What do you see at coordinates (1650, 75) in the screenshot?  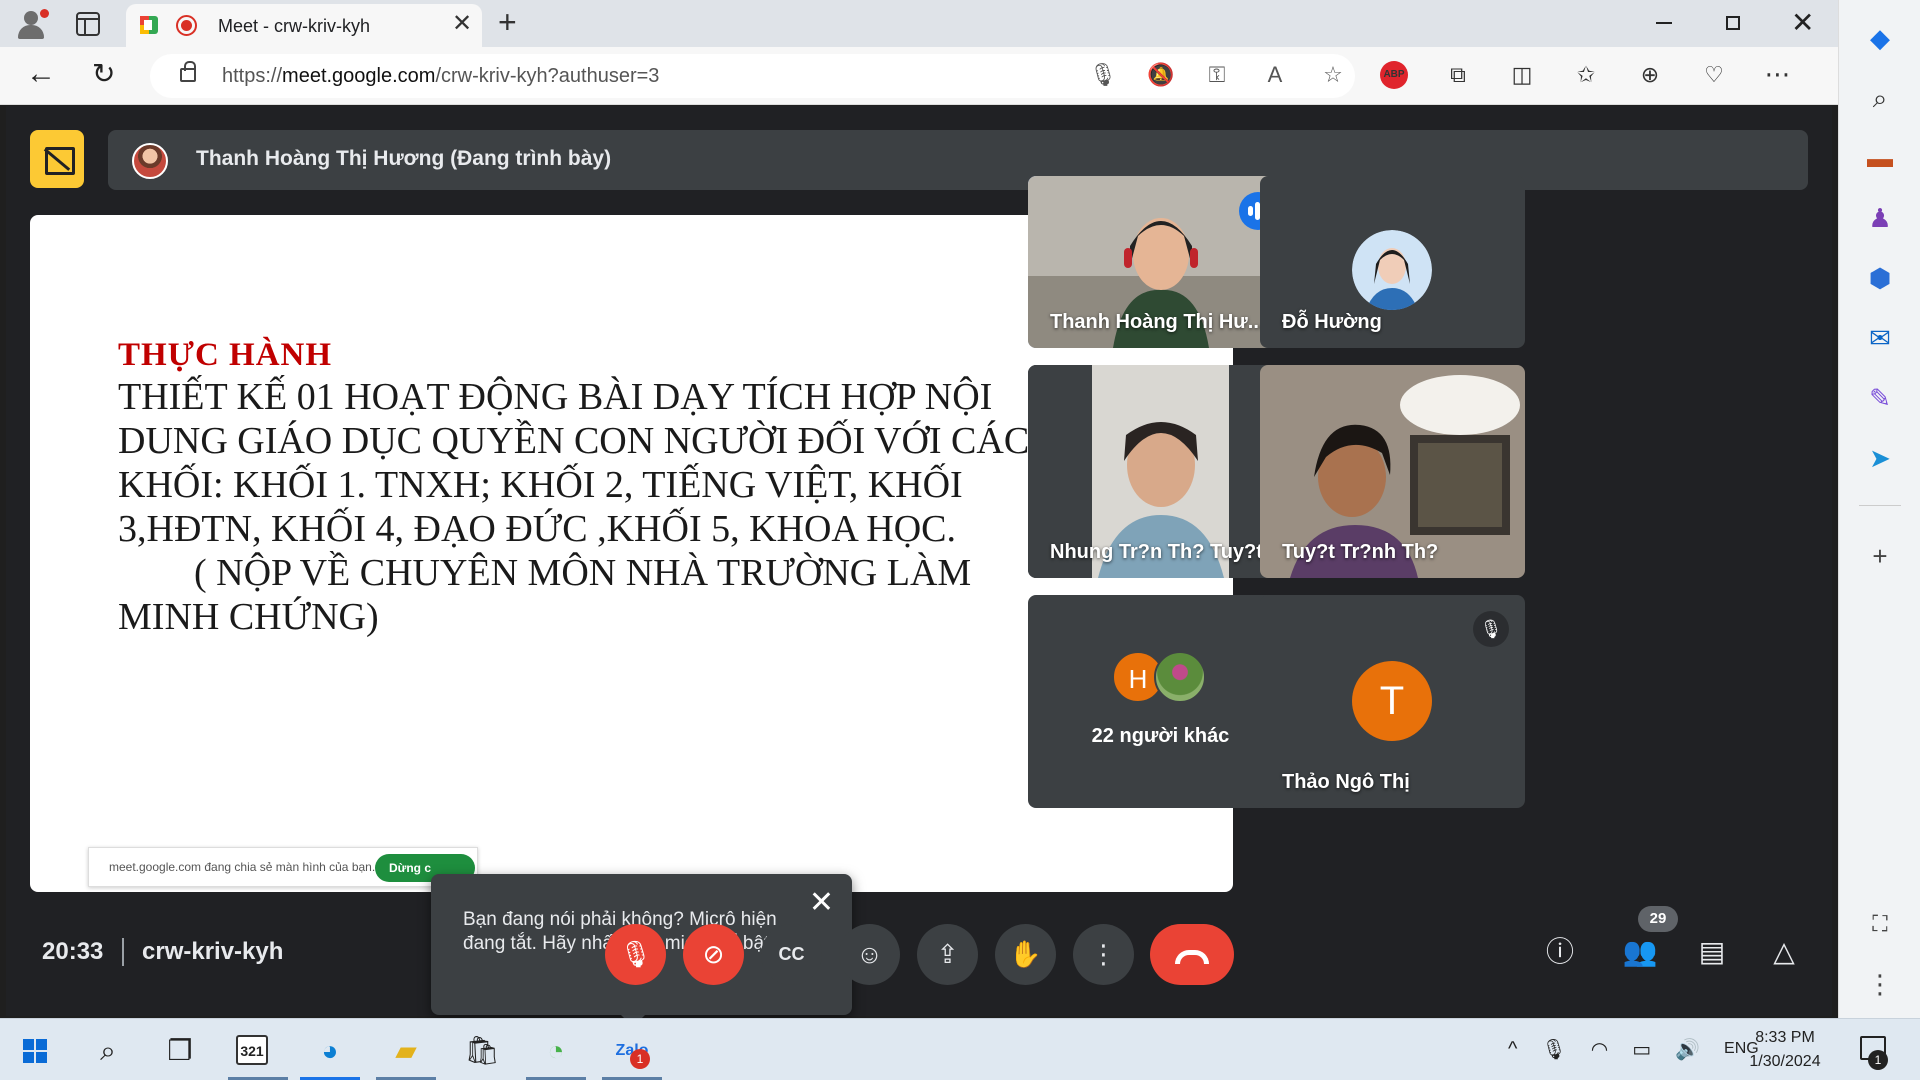 I see `collections-icon: ⊕` at bounding box center [1650, 75].